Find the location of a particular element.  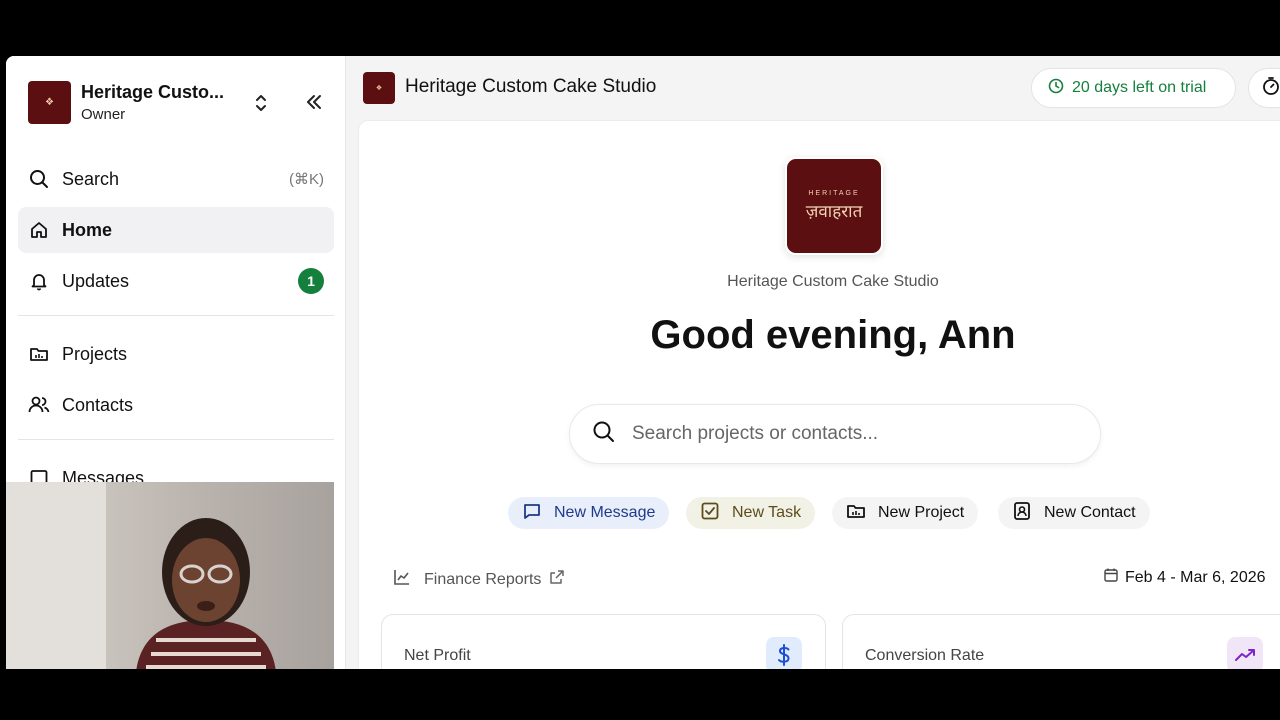

workspace-role: Owner is located at coordinates (103, 114).